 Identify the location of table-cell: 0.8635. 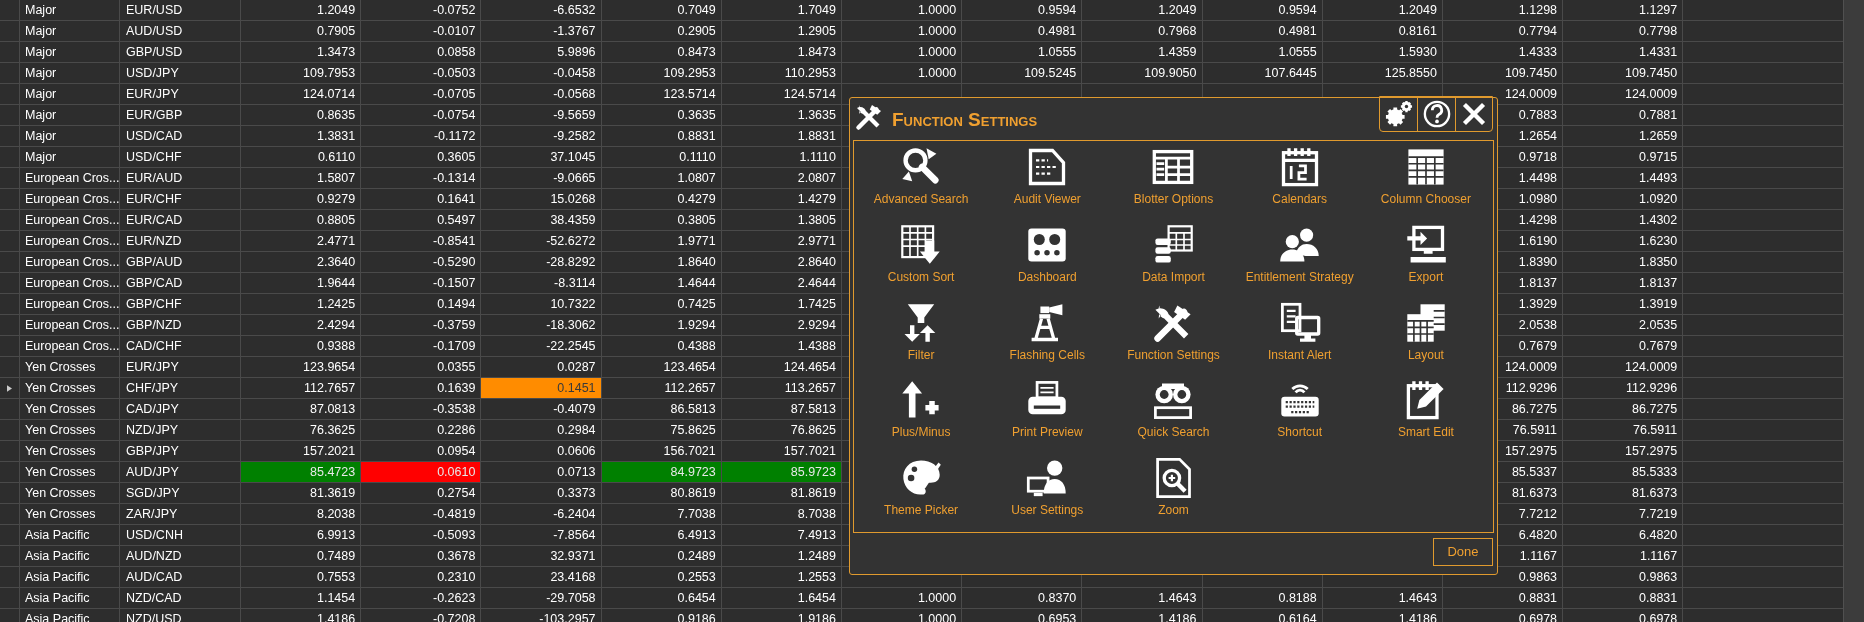
(336, 115).